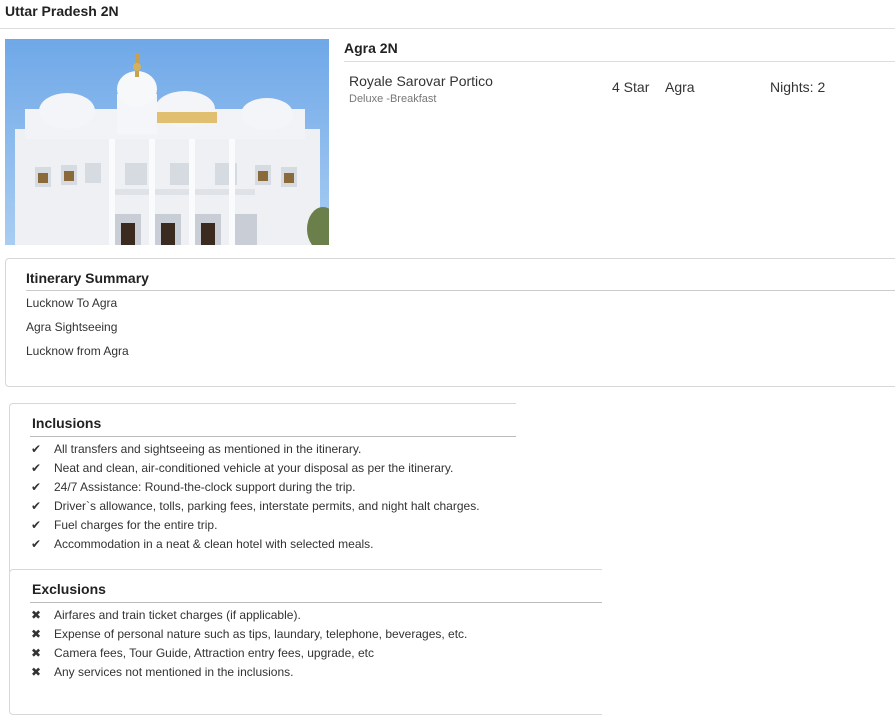 This screenshot has height=723, width=895. I want to click on list-item: ✔ Fuel charges for the entire trip., so click(255, 526).